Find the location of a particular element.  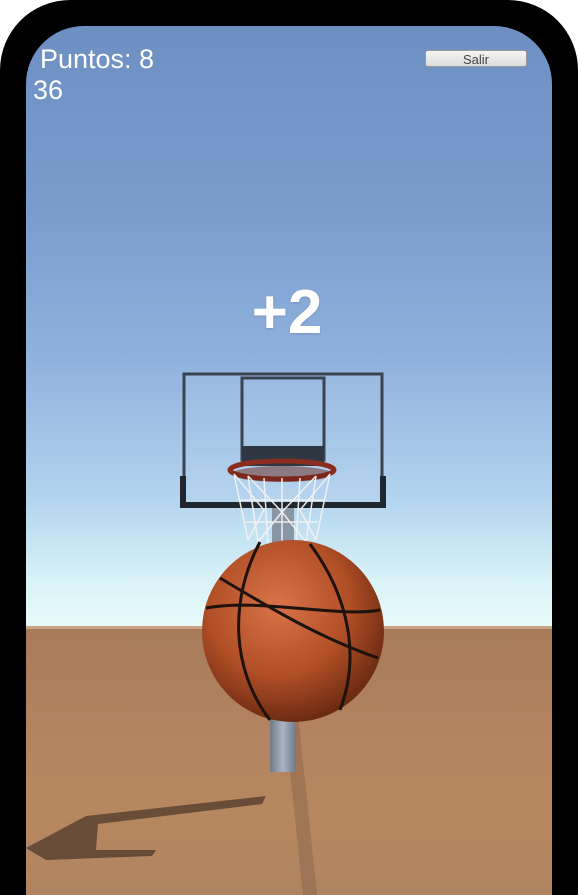

basketball is located at coordinates (293, 631).